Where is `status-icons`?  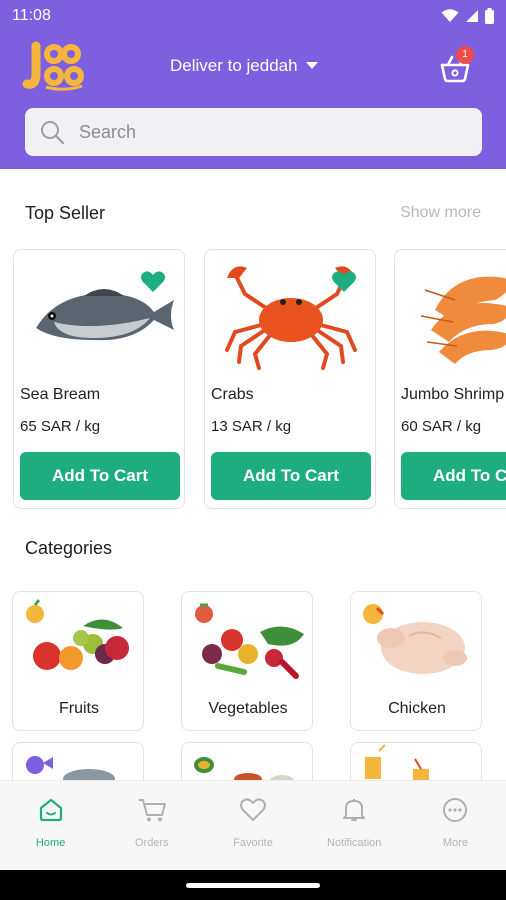
status-icons is located at coordinates (467, 16).